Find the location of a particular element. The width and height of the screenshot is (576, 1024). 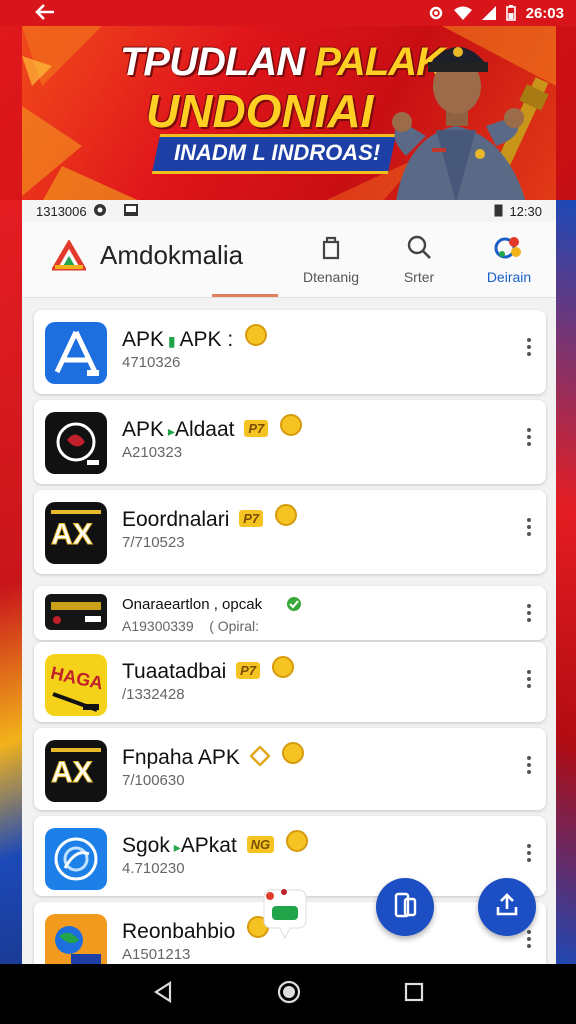

nav-recents-icon is located at coordinates (414, 994).